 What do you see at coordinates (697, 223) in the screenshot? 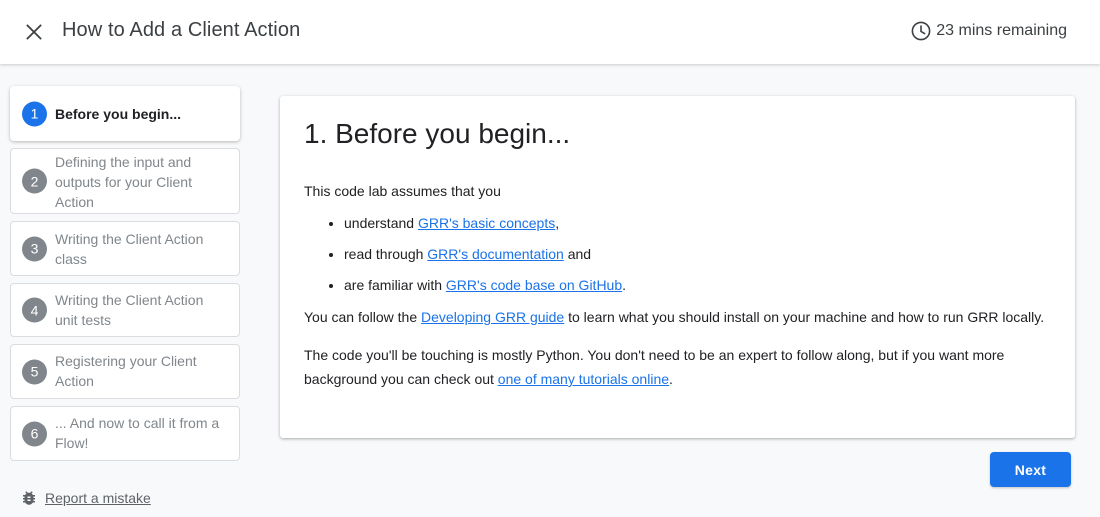
I see `list-item: understand GRR's basic concepts,` at bounding box center [697, 223].